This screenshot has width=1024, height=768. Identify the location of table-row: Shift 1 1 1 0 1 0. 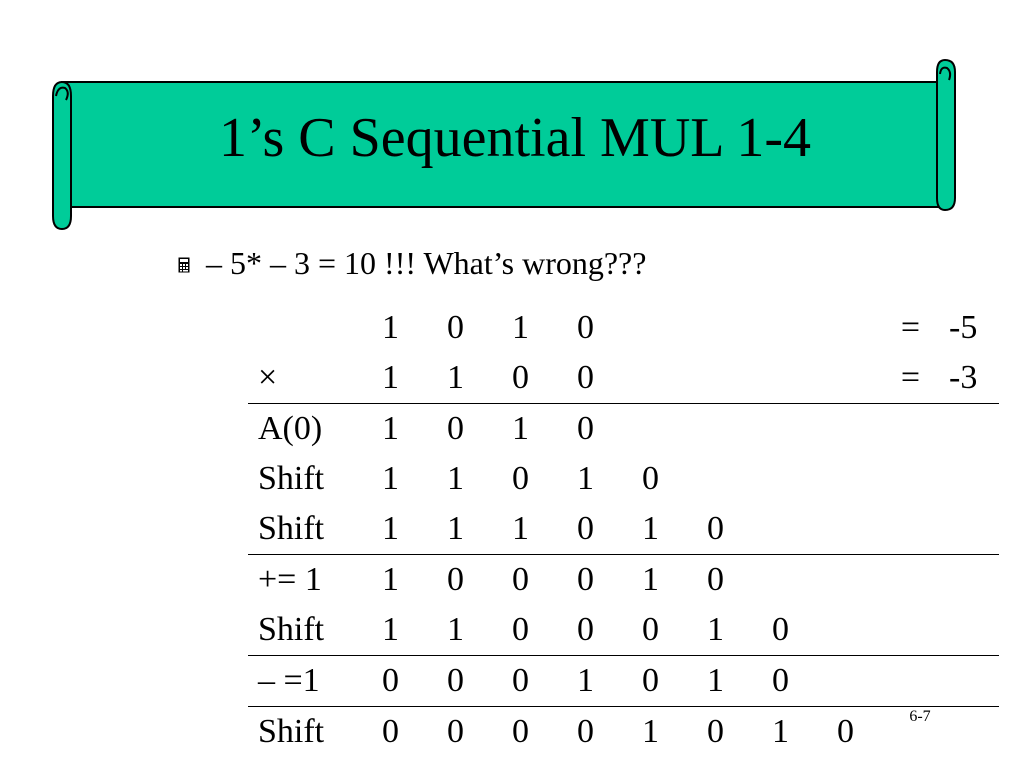
(623, 529).